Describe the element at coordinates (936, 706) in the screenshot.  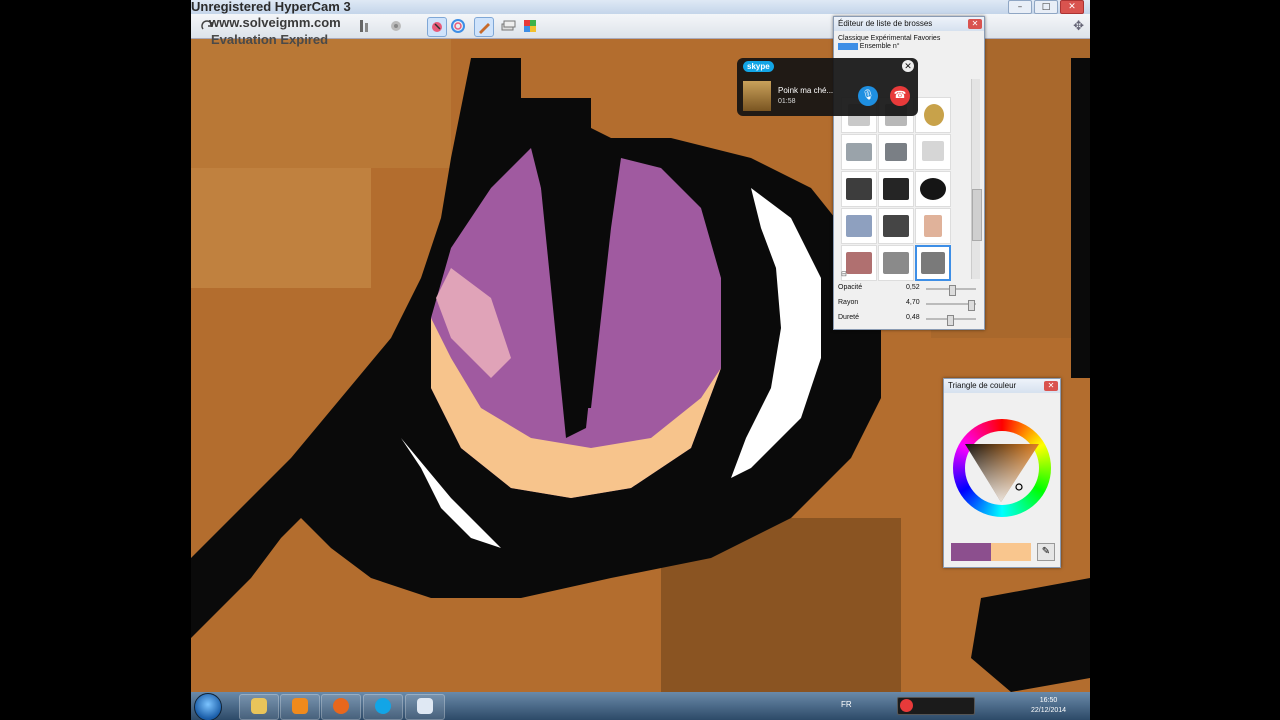
I see `recorder-controls` at that location.